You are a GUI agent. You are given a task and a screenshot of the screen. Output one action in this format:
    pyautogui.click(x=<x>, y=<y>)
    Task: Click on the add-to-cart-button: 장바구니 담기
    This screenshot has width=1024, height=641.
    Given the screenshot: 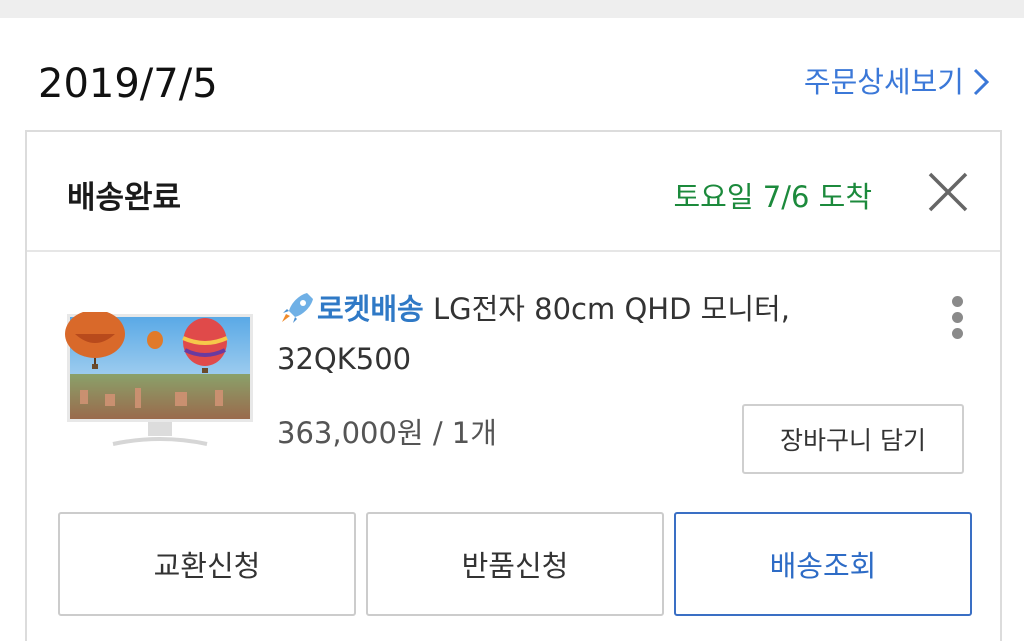 What is the action you would take?
    pyautogui.click(x=853, y=439)
    